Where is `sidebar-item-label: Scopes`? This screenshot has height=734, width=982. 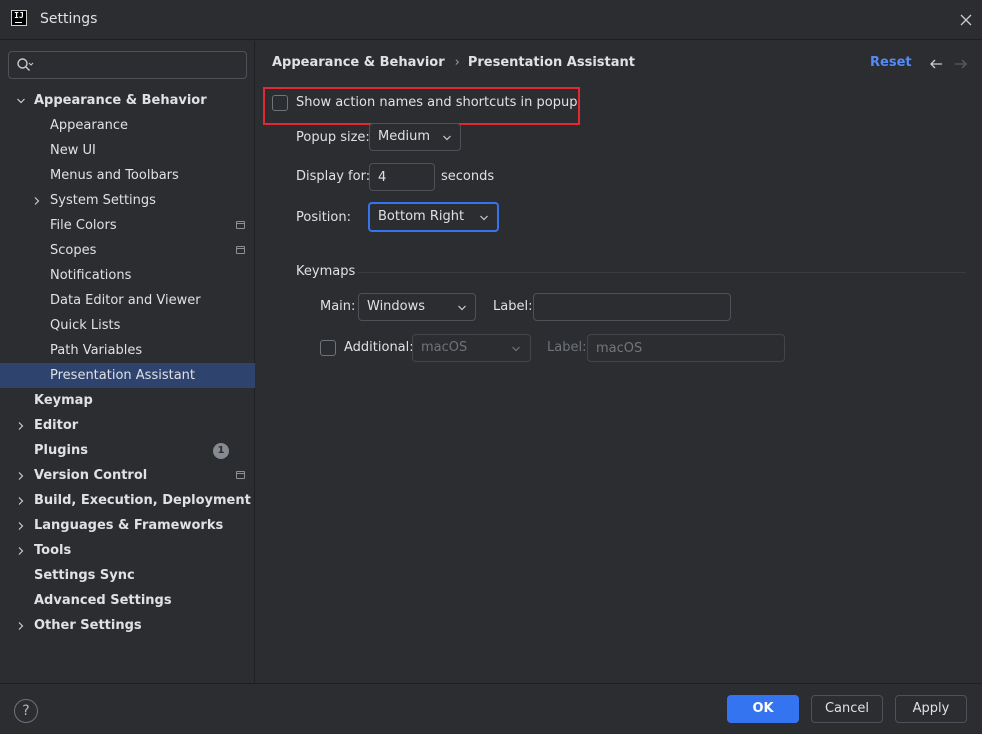 sidebar-item-label: Scopes is located at coordinates (73, 250).